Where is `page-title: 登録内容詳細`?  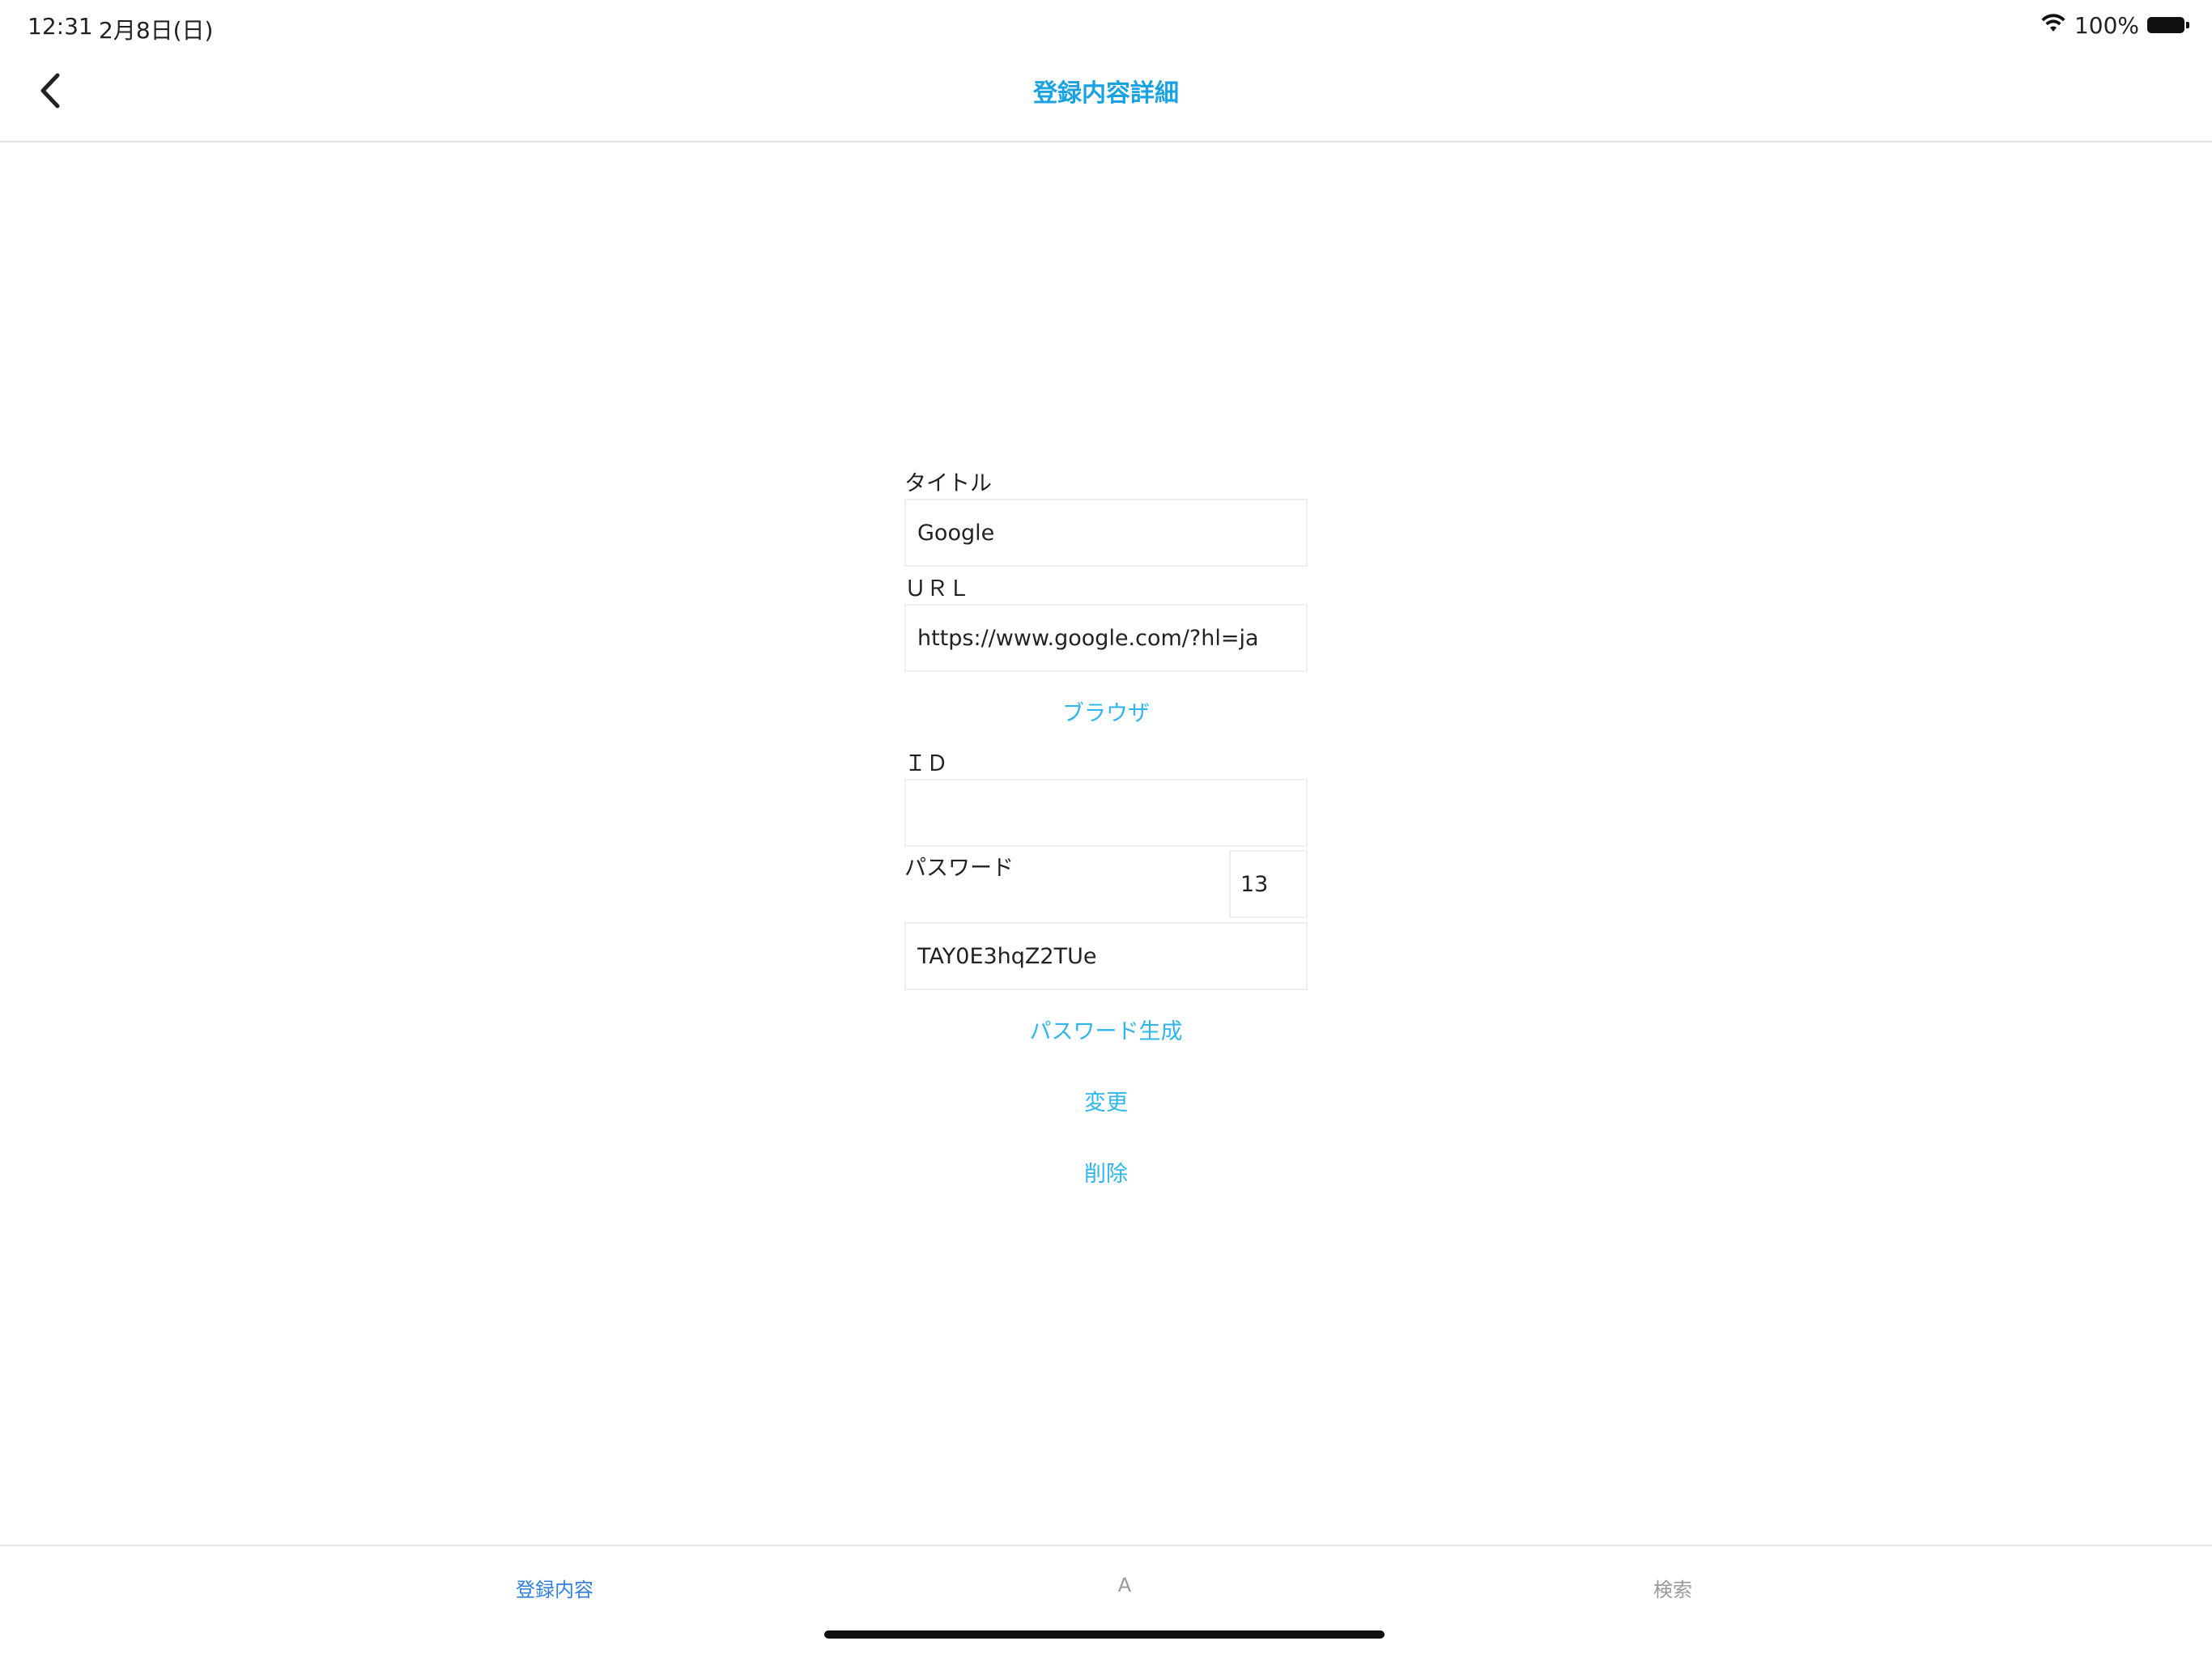
page-title: 登録内容詳細 is located at coordinates (1106, 93).